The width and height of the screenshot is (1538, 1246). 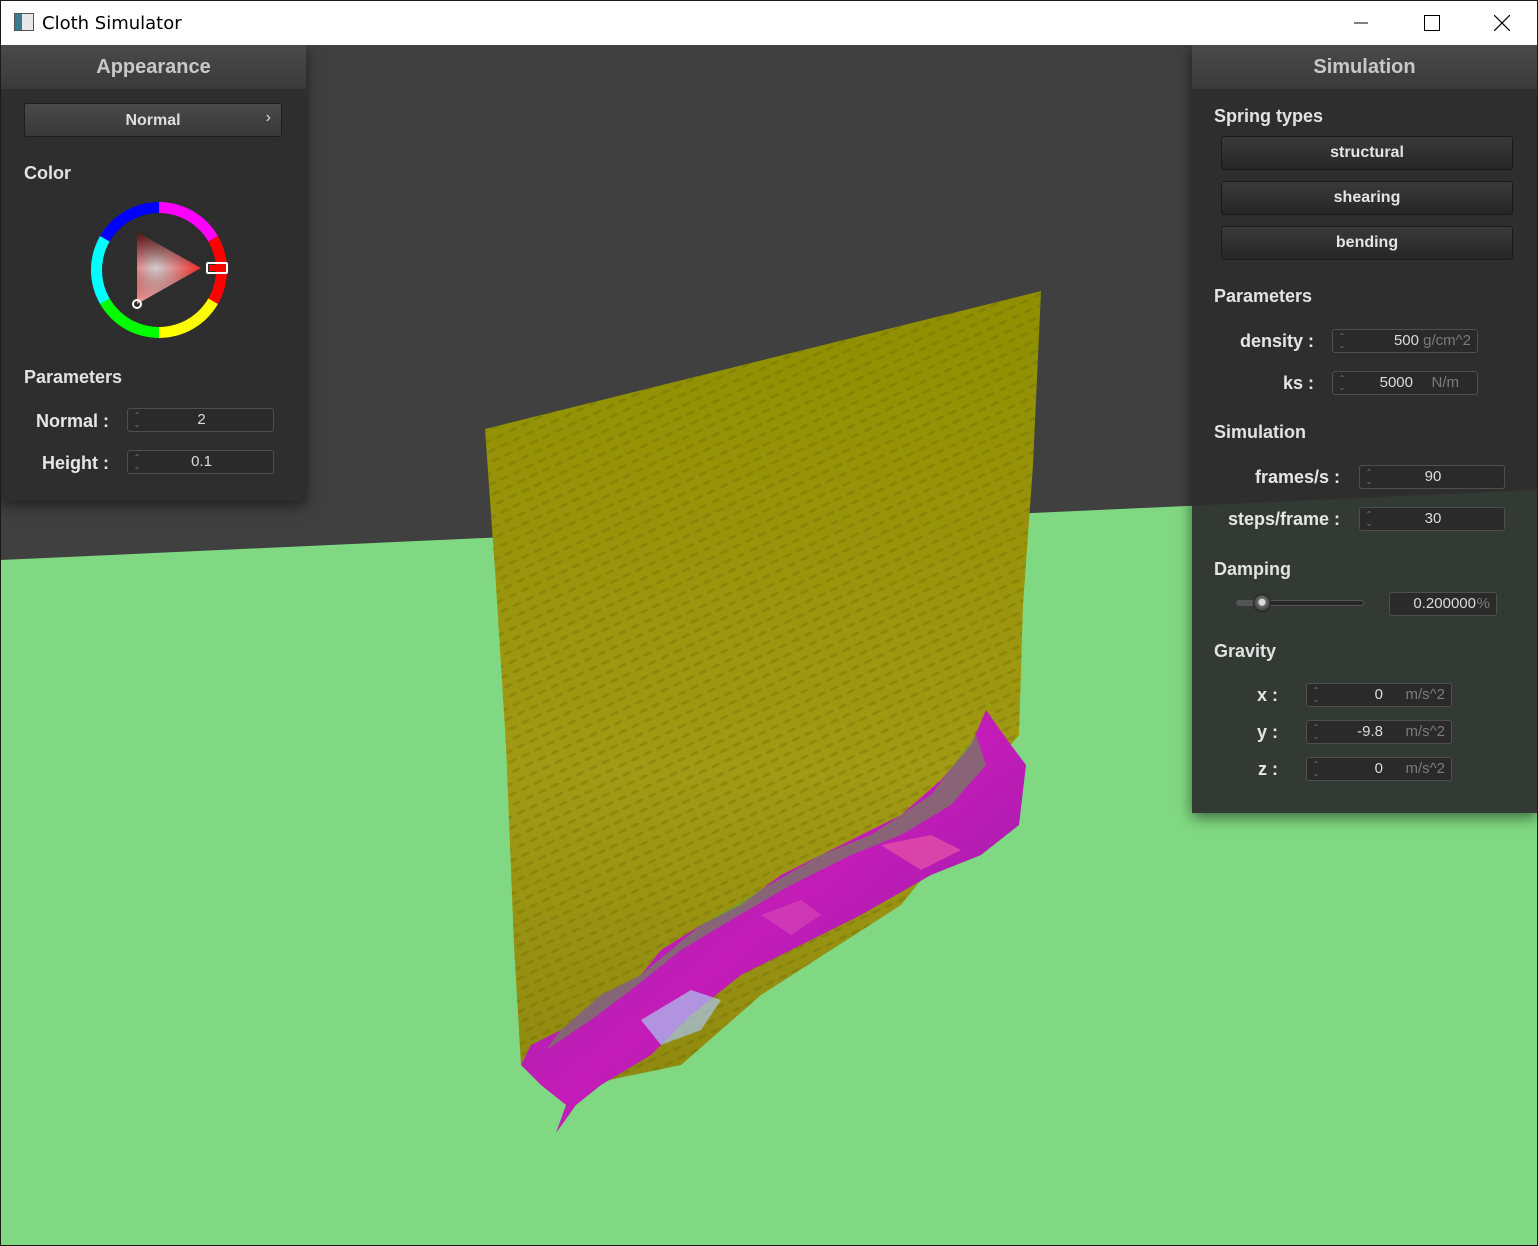 What do you see at coordinates (1268, 769) in the screenshot?
I see `gravity-z-label: z :` at bounding box center [1268, 769].